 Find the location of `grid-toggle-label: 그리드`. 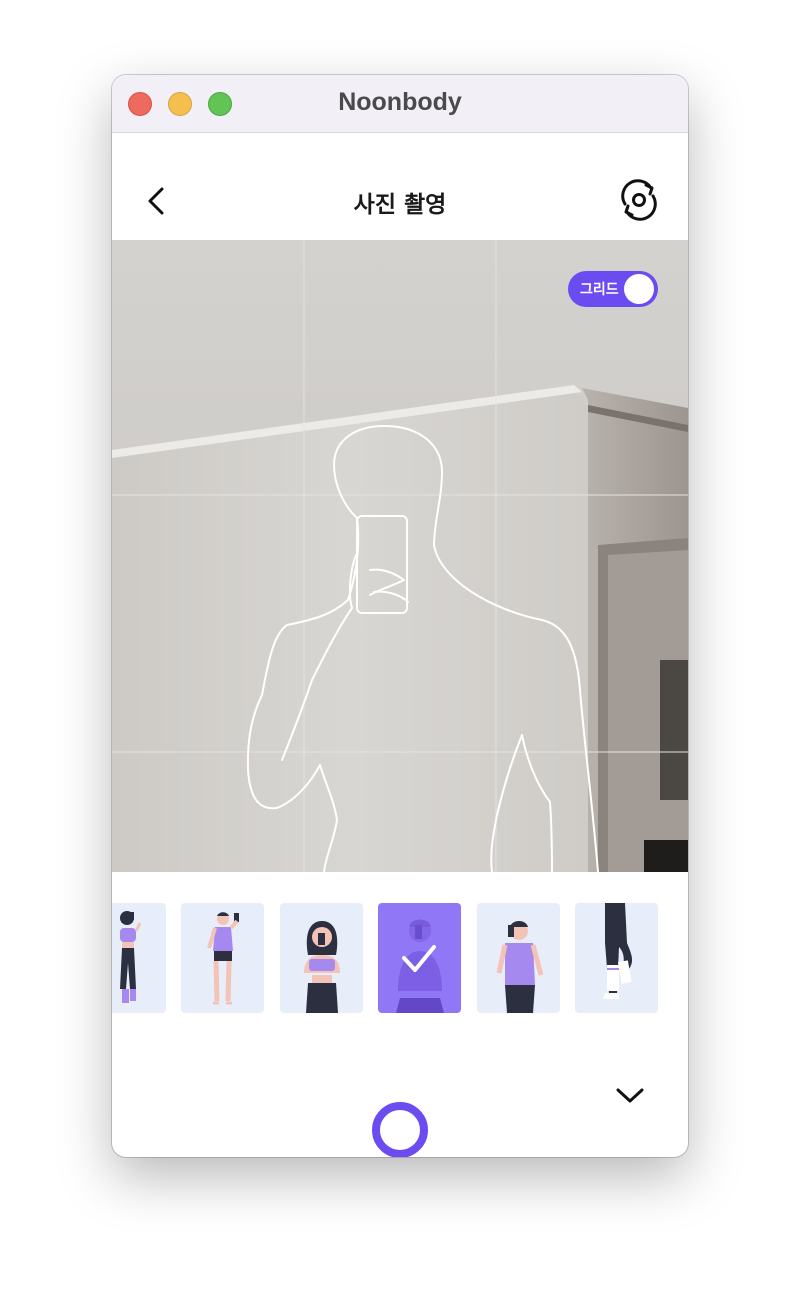

grid-toggle-label: 그리드 is located at coordinates (599, 290).